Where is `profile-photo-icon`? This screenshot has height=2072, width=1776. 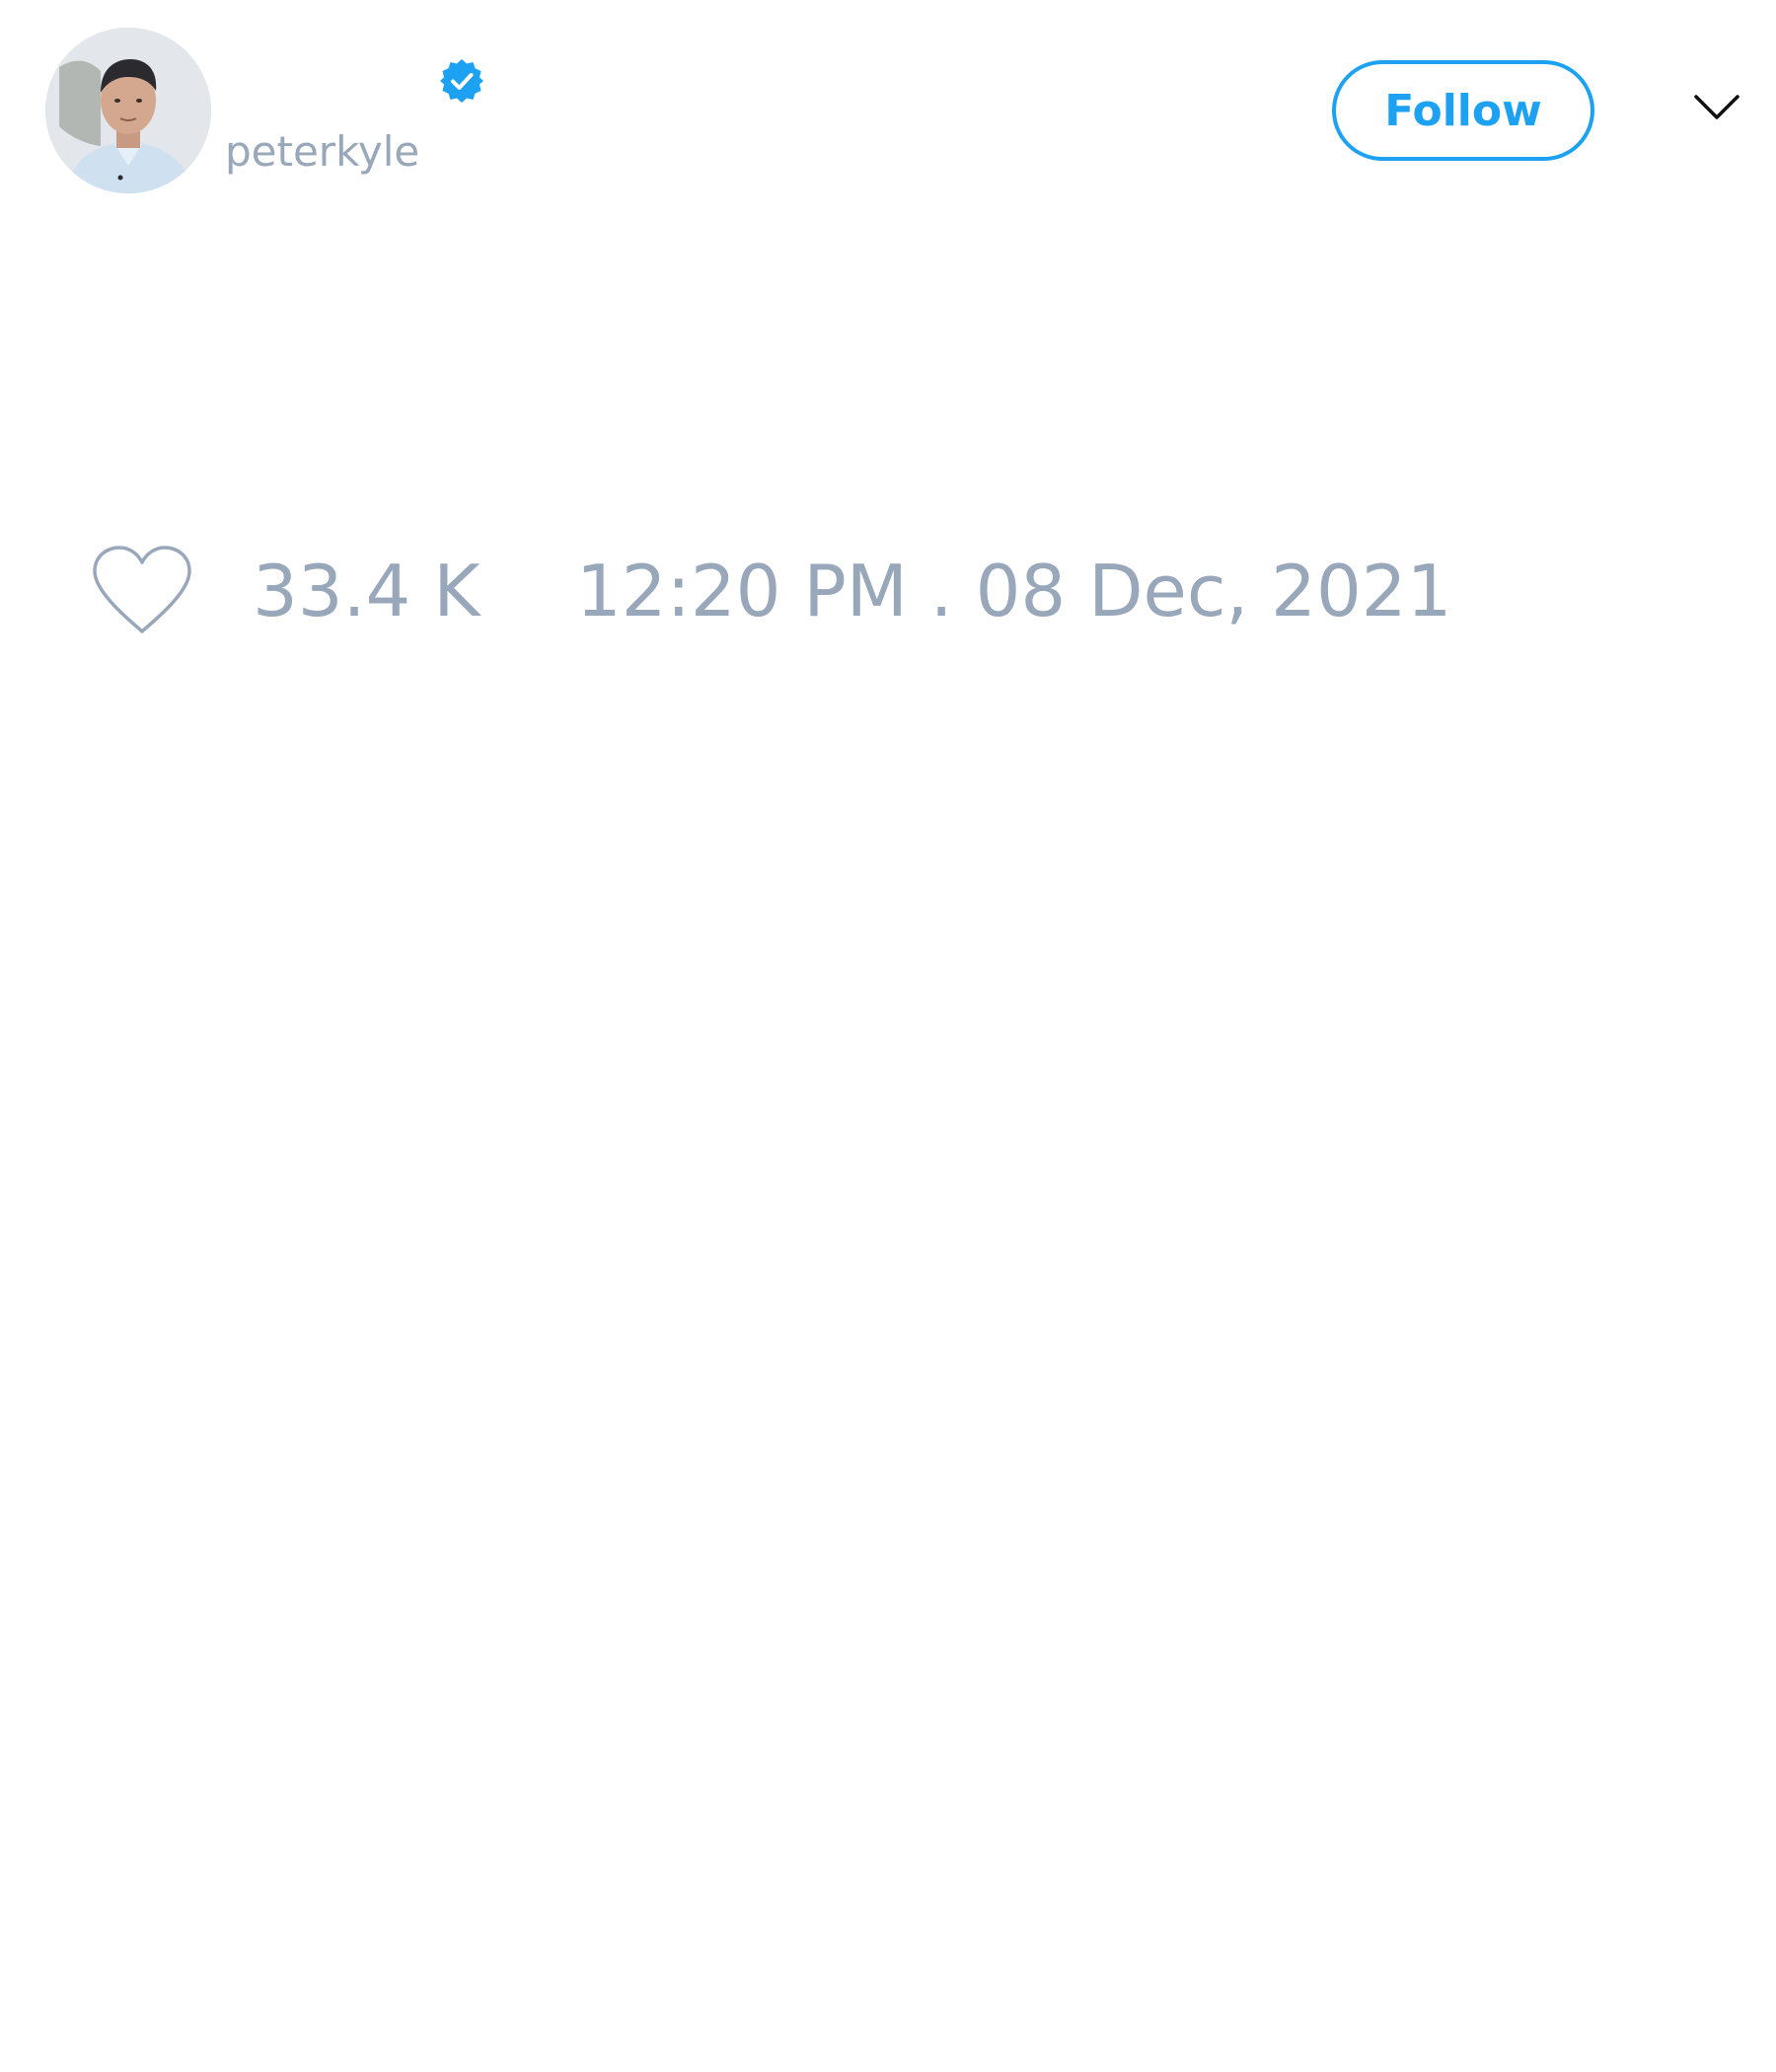 profile-photo-icon is located at coordinates (128, 111).